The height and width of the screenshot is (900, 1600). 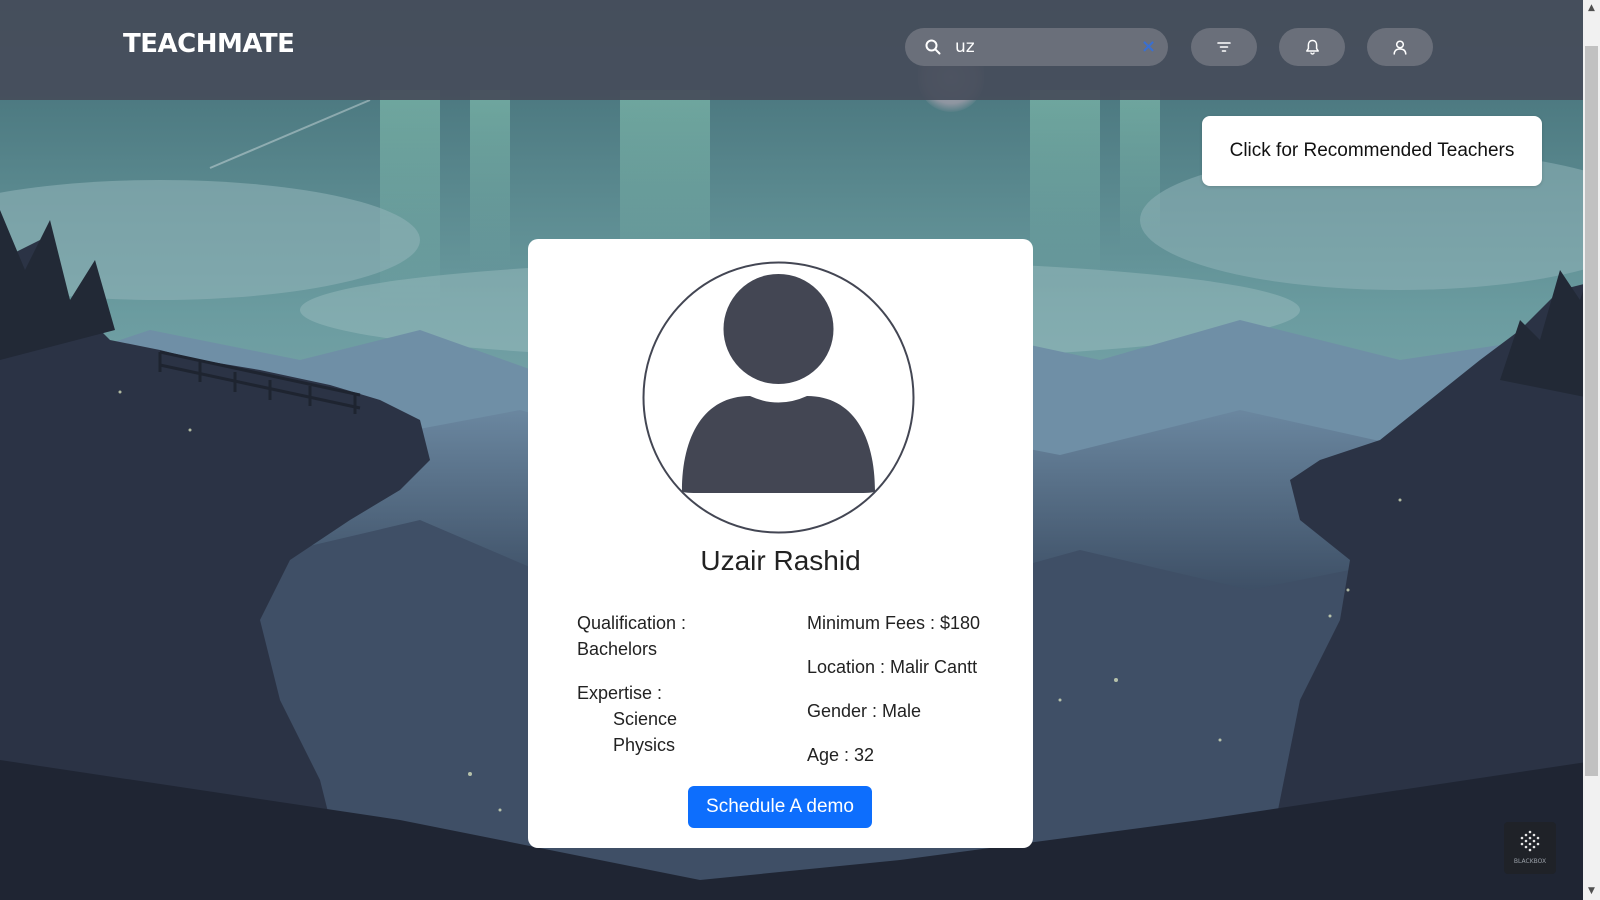 I want to click on top-navbar: TEACHMATE ×, so click(x=791, y=50).